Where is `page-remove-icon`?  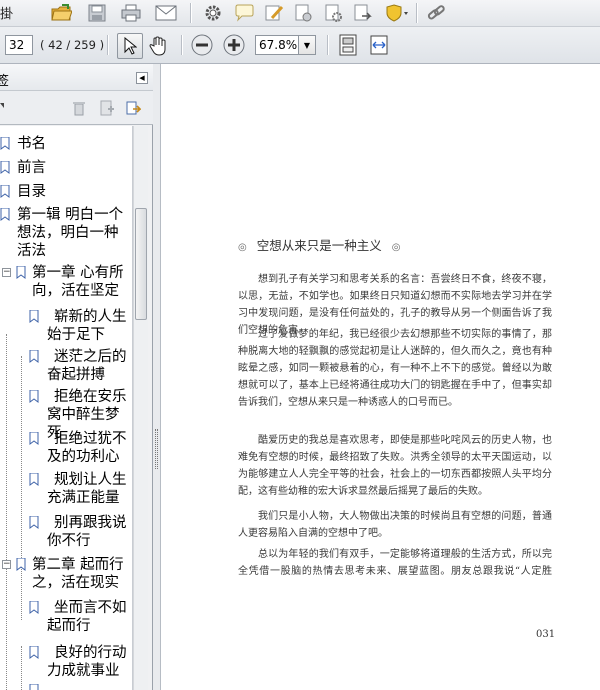 page-remove-icon is located at coordinates (303, 13).